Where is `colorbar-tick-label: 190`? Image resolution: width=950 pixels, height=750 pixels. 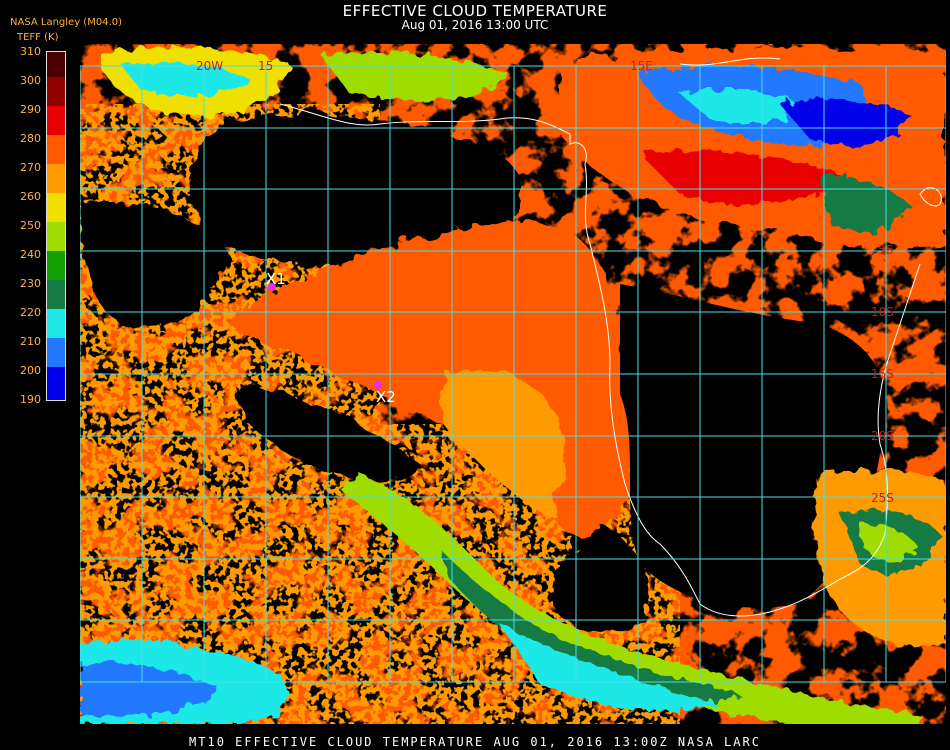 colorbar-tick-label: 190 is located at coordinates (30, 399).